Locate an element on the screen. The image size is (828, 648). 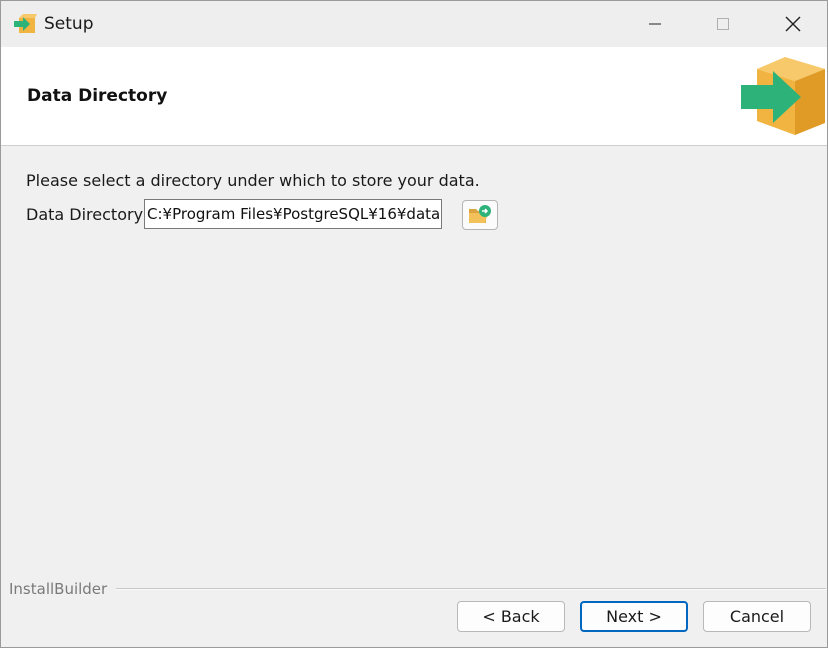
back-button: < Back is located at coordinates (511, 616).